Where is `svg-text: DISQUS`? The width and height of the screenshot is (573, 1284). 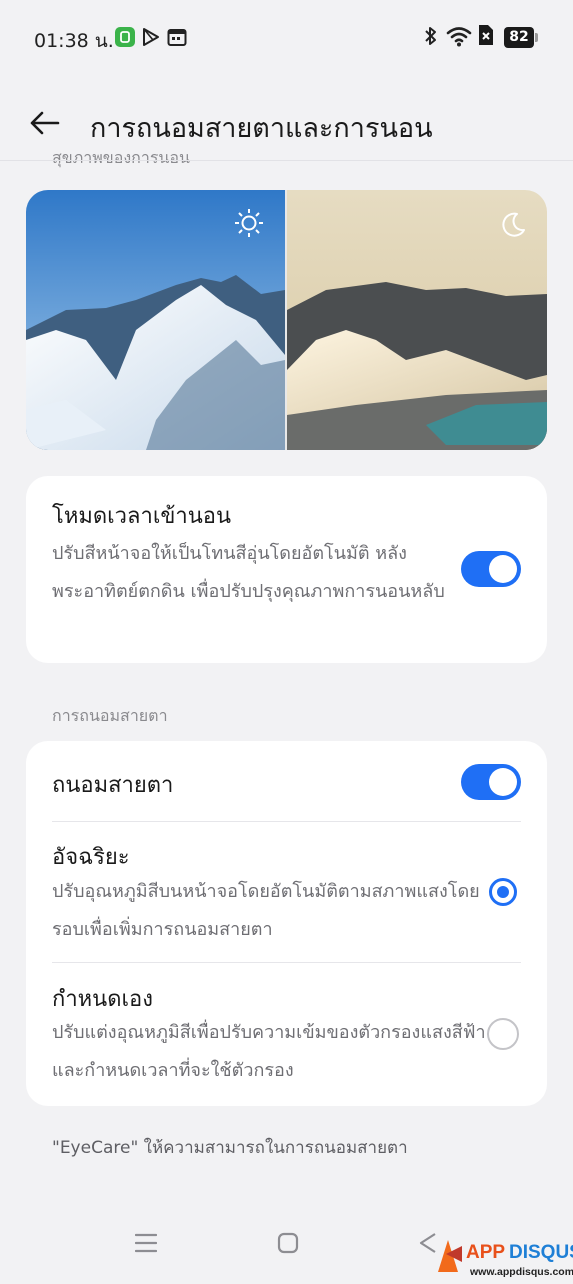
svg-text: DISQUS is located at coordinates (541, 1252).